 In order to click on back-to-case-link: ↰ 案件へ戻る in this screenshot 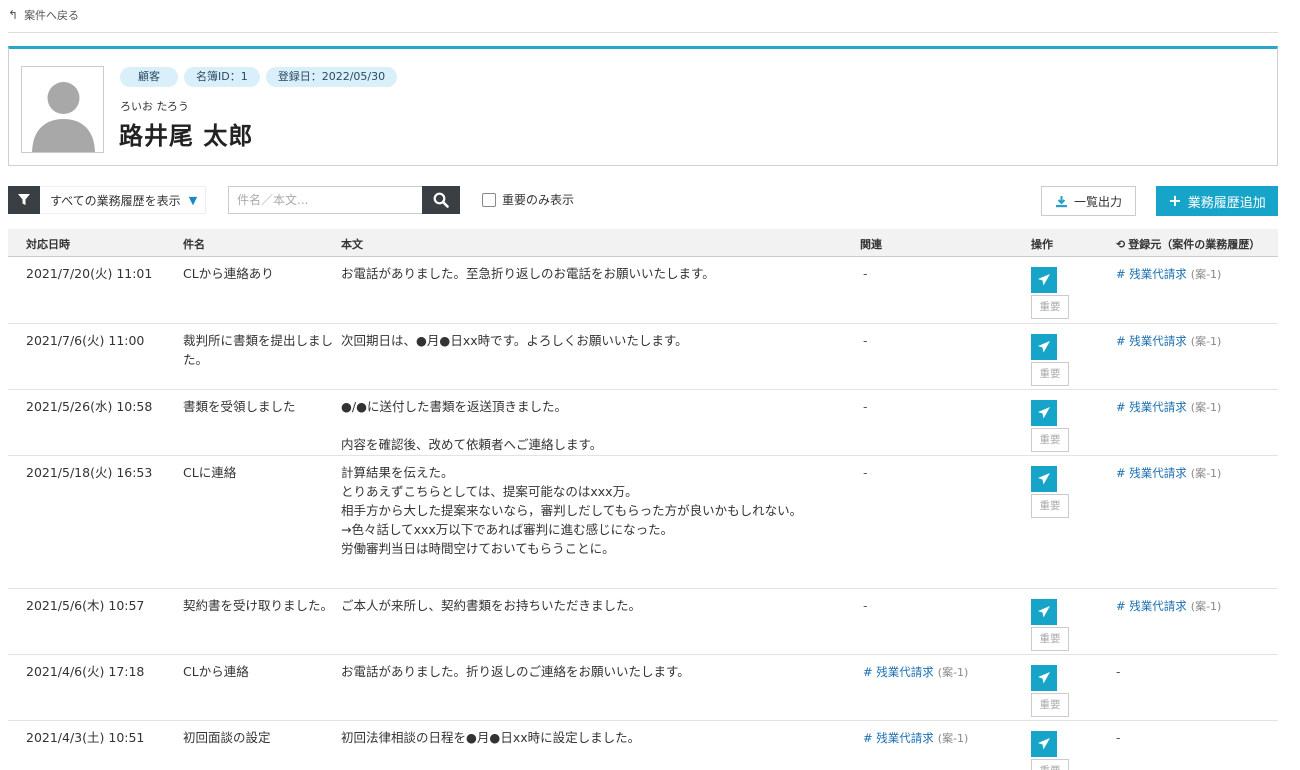, I will do `click(43, 15)`.